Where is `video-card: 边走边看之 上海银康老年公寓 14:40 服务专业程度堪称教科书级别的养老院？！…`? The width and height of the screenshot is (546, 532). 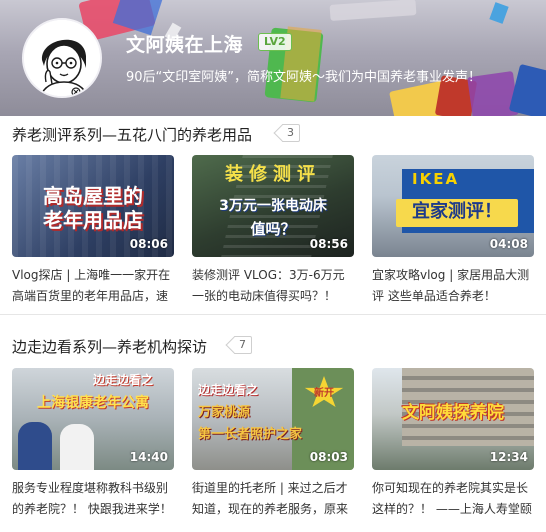
video-card: 边走边看之 上海银康老年公寓 14:40 服务专业程度堪称教科书级别的养老院？！… is located at coordinates (93, 444).